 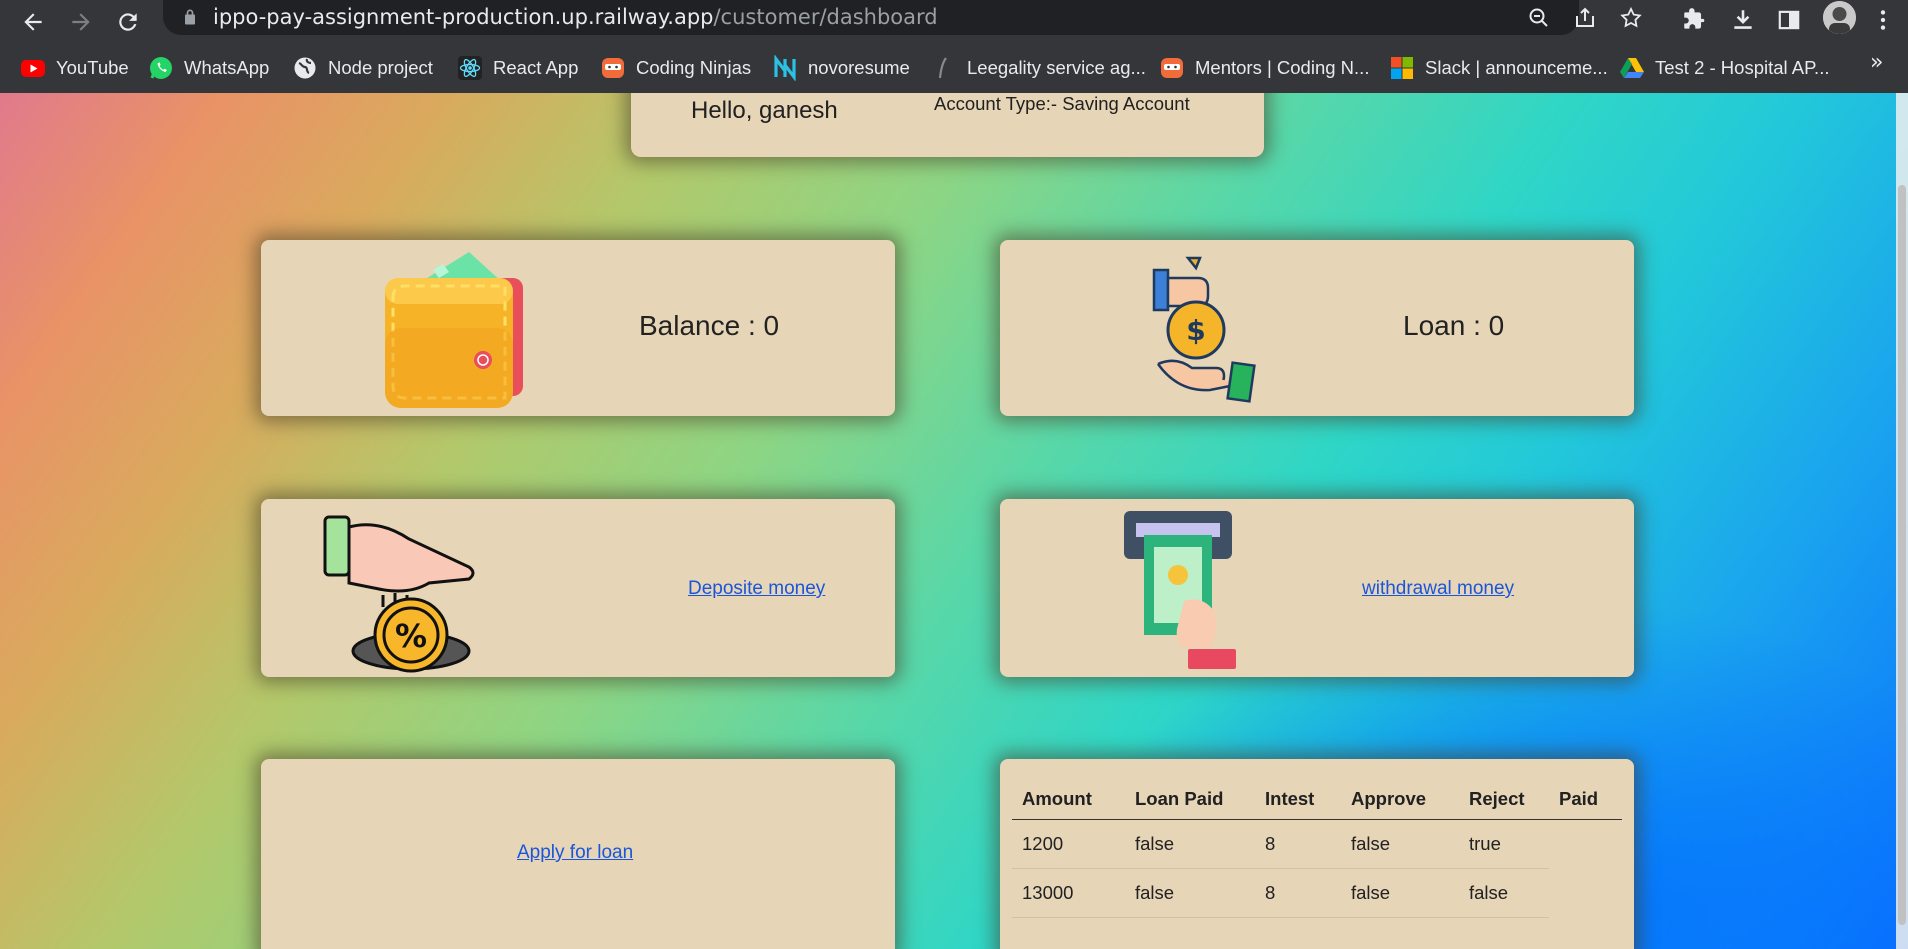 What do you see at coordinates (1902, 555) in the screenshot?
I see `scrollbar-thumb` at bounding box center [1902, 555].